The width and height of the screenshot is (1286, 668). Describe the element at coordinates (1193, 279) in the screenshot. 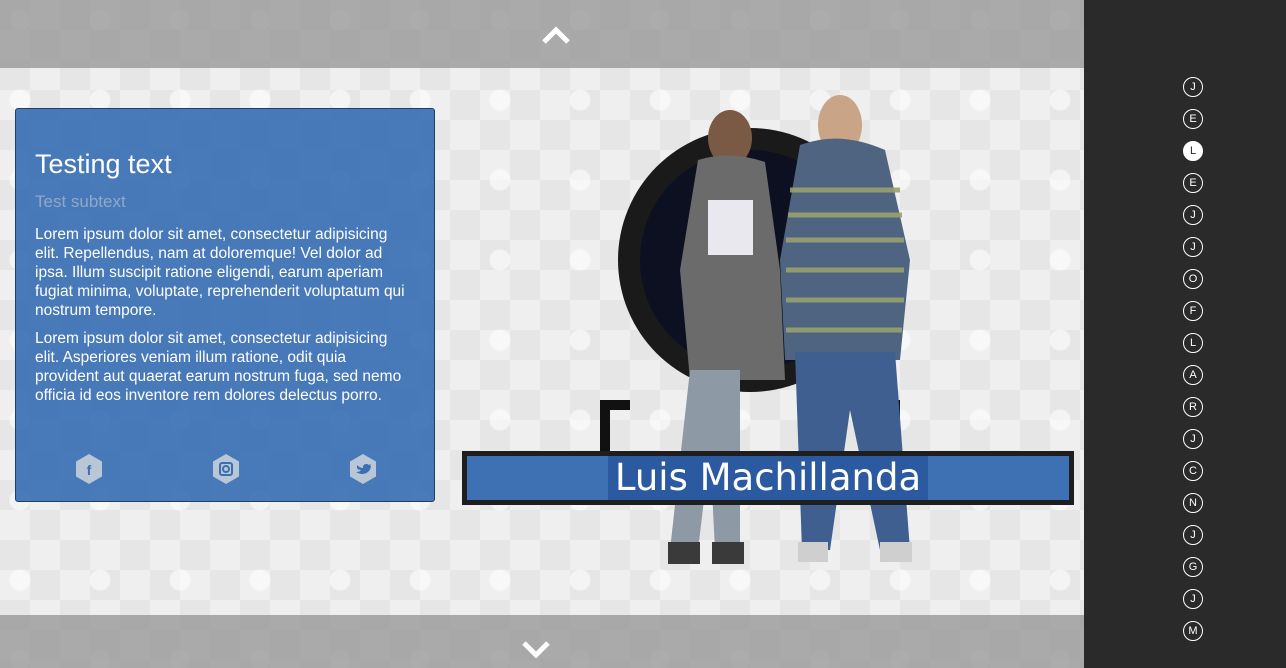

I see `sidebar-item-o: O` at that location.